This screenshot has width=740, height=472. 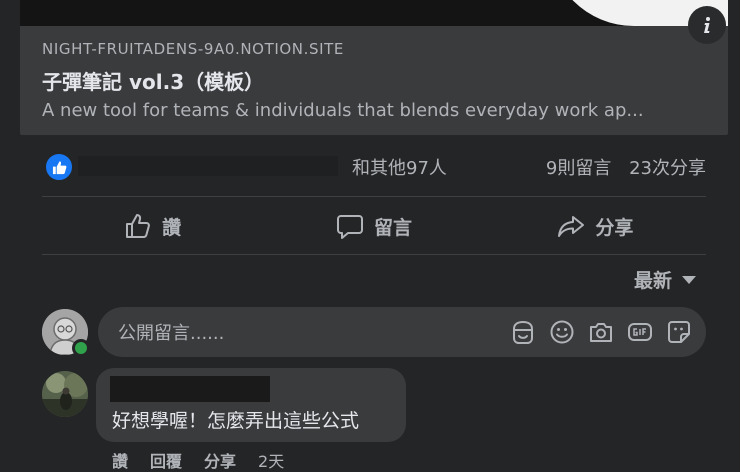 What do you see at coordinates (308, 333) in the screenshot?
I see `comment-input` at bounding box center [308, 333].